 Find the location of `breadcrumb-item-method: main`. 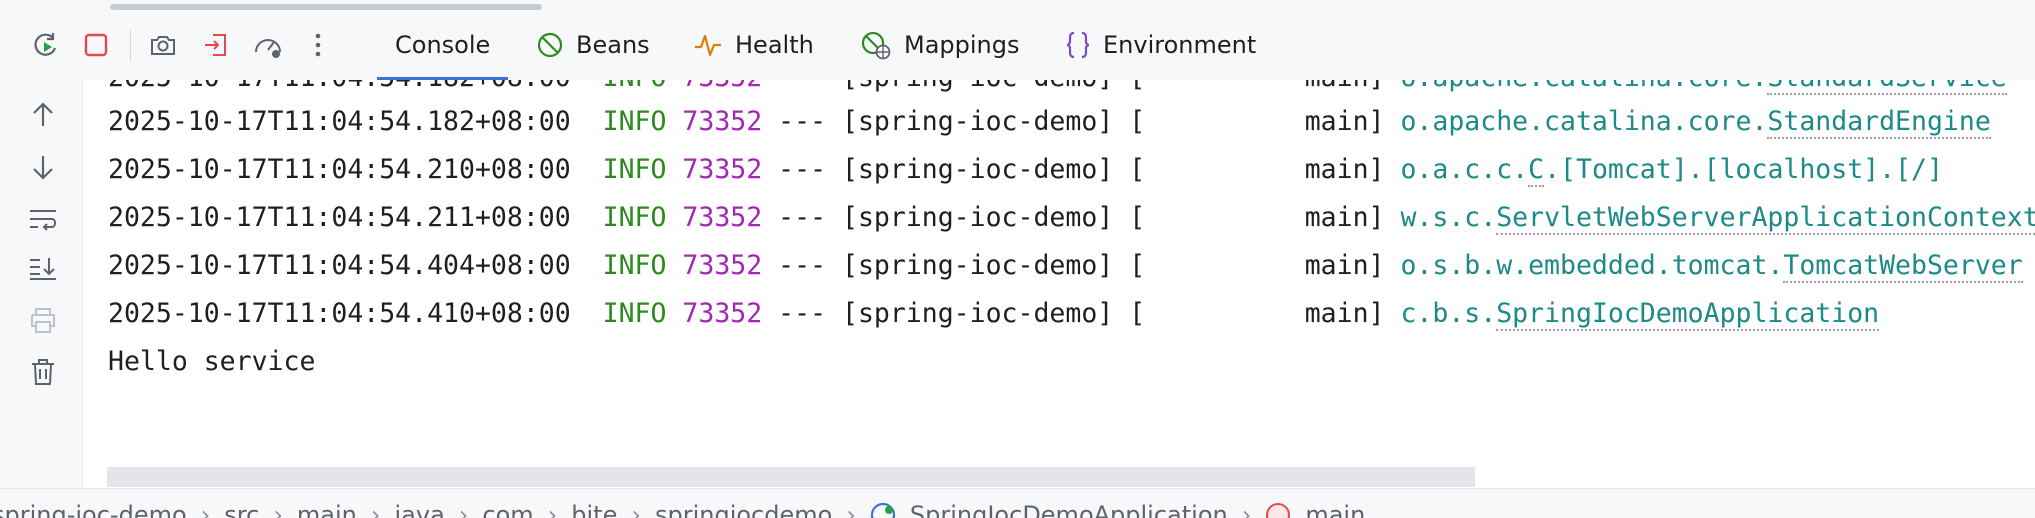

breadcrumb-item-method: main is located at coordinates (1335, 509).